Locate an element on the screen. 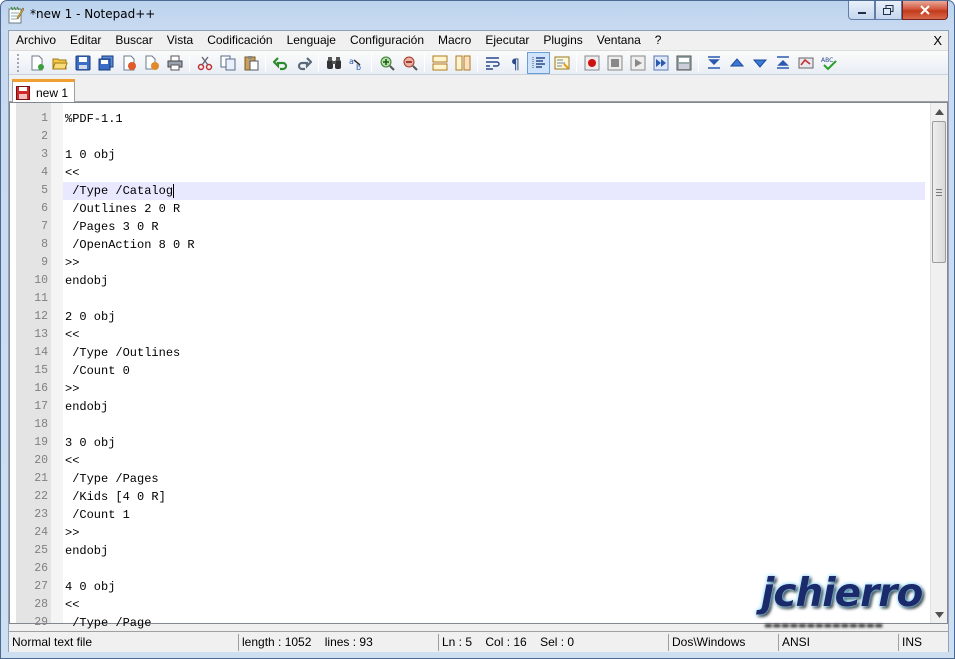 This screenshot has width=955, height=659. menu-ejecutar: Ejecutar is located at coordinates (507, 40).